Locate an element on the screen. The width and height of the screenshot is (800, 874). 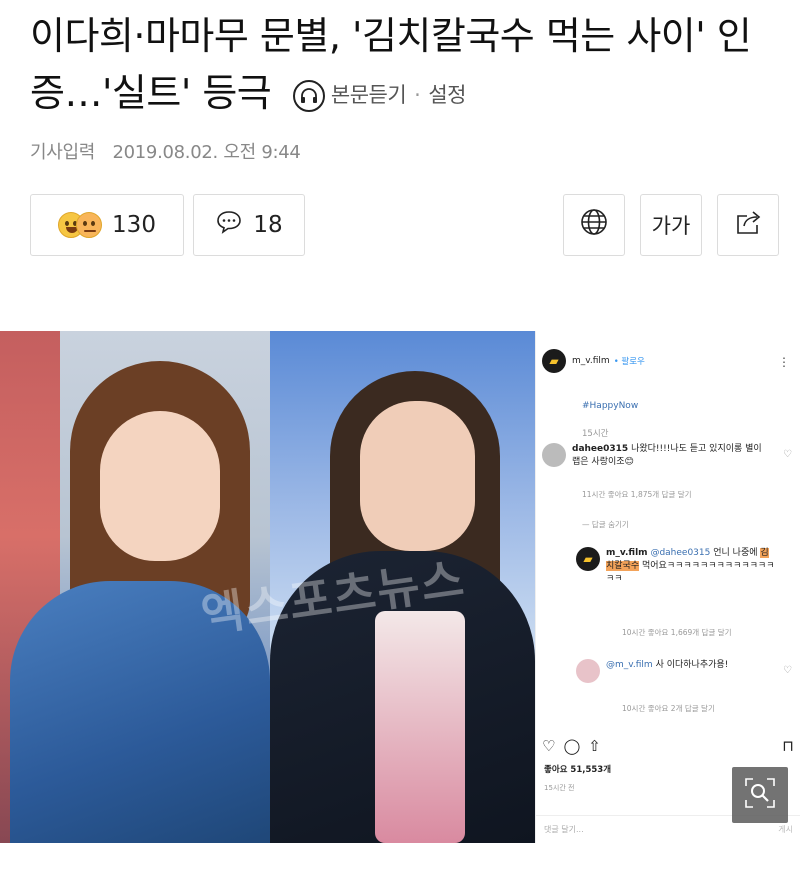
reaction-count: 130 is located at coordinates (134, 225).